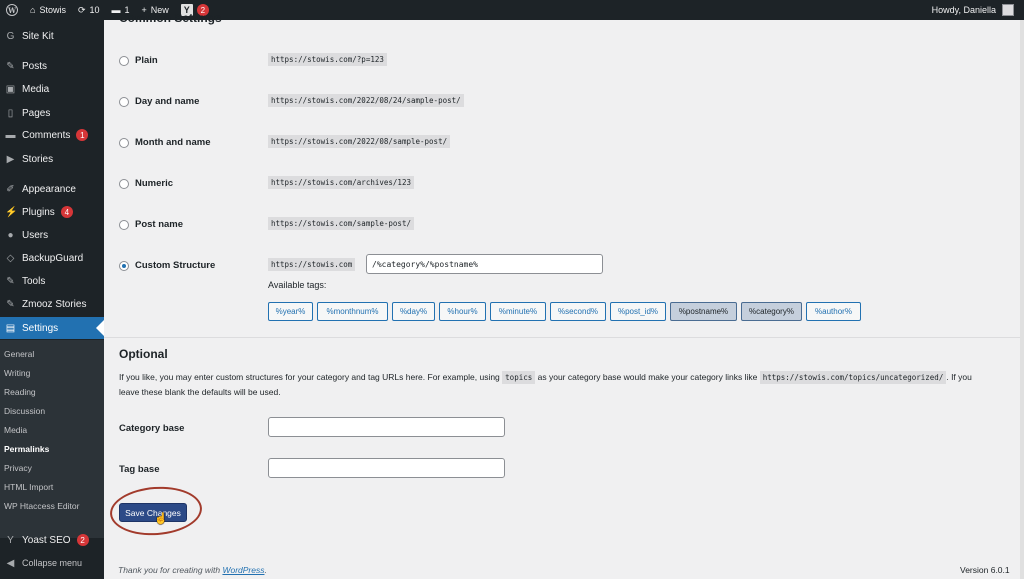  What do you see at coordinates (703, 311) in the screenshot?
I see `tag-button-postname: %postname%` at bounding box center [703, 311].